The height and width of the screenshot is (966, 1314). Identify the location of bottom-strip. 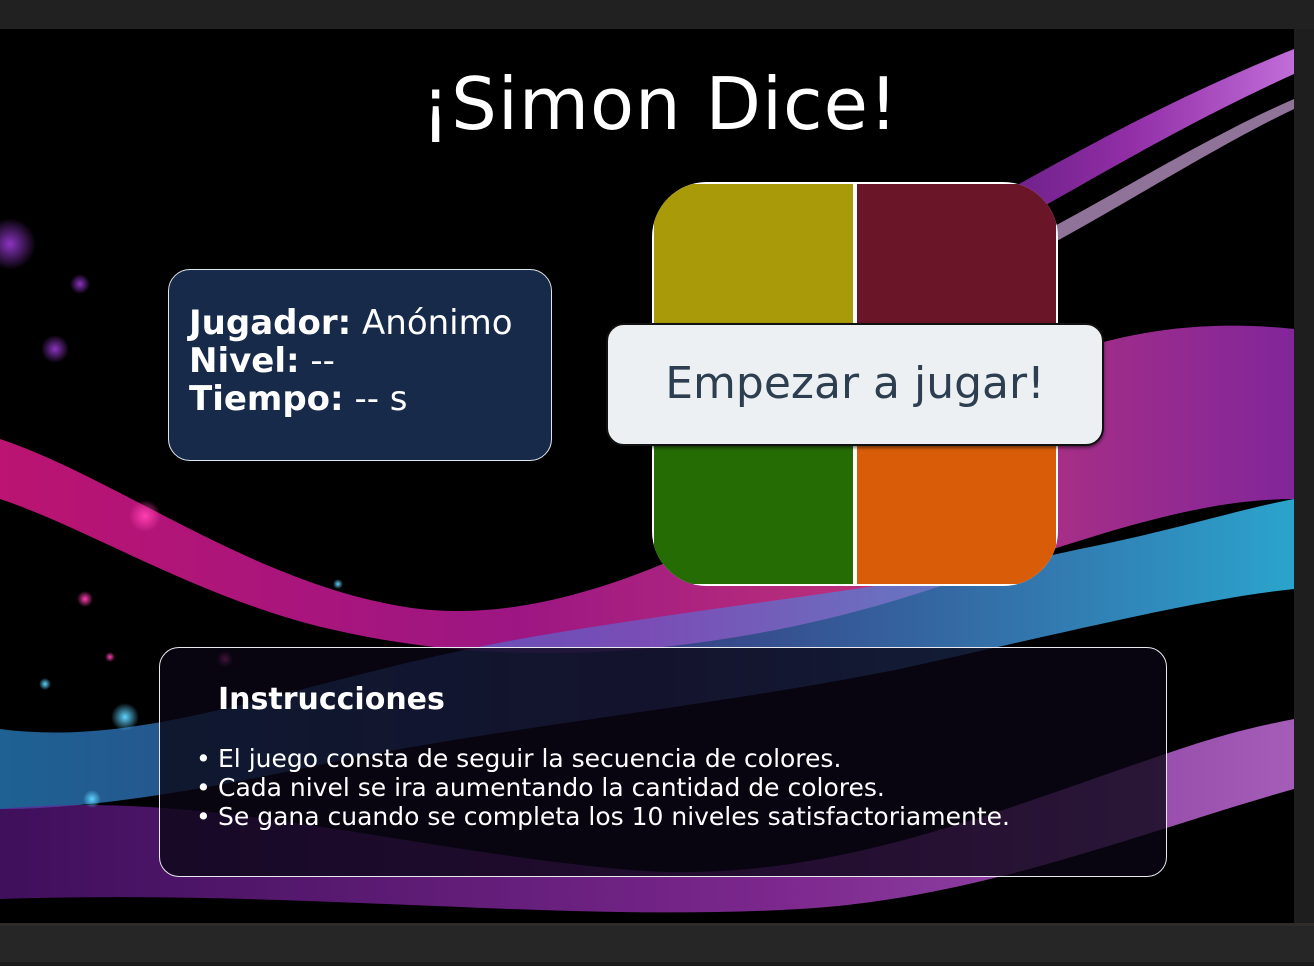
(657, 964).